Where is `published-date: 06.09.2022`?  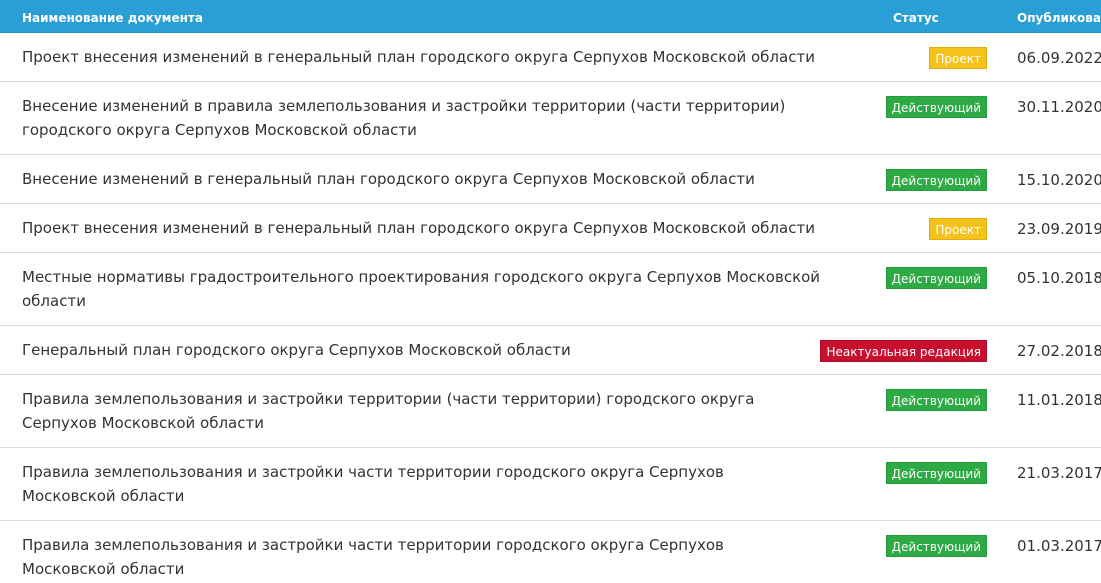
published-date: 06.09.2022 is located at coordinates (1059, 58).